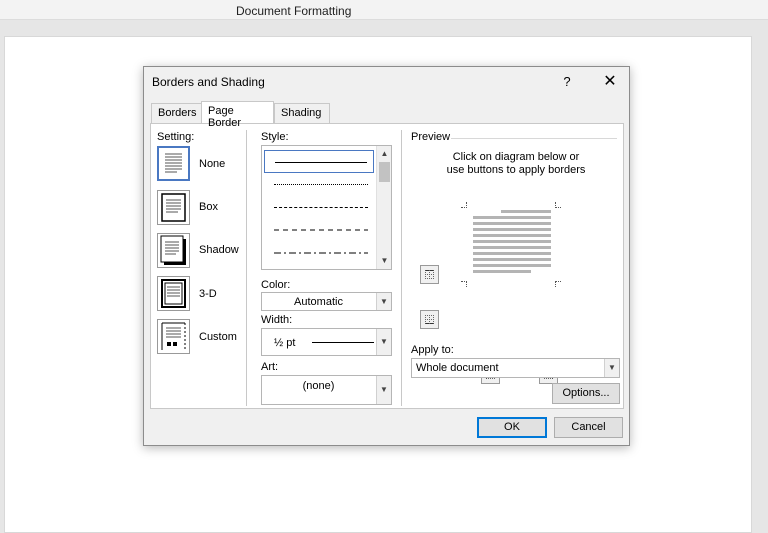  I want to click on preview-separator, so click(534, 138).